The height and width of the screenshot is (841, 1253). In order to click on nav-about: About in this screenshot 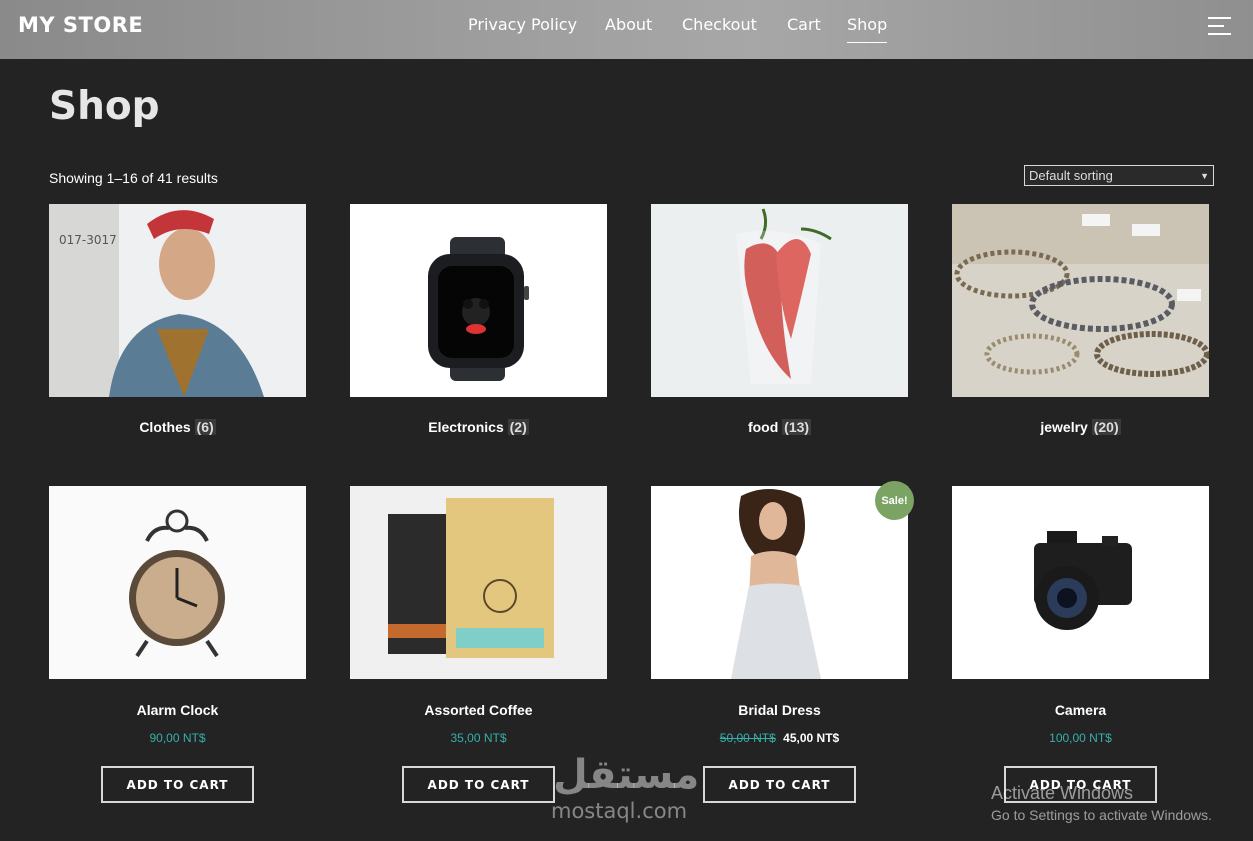, I will do `click(628, 24)`.